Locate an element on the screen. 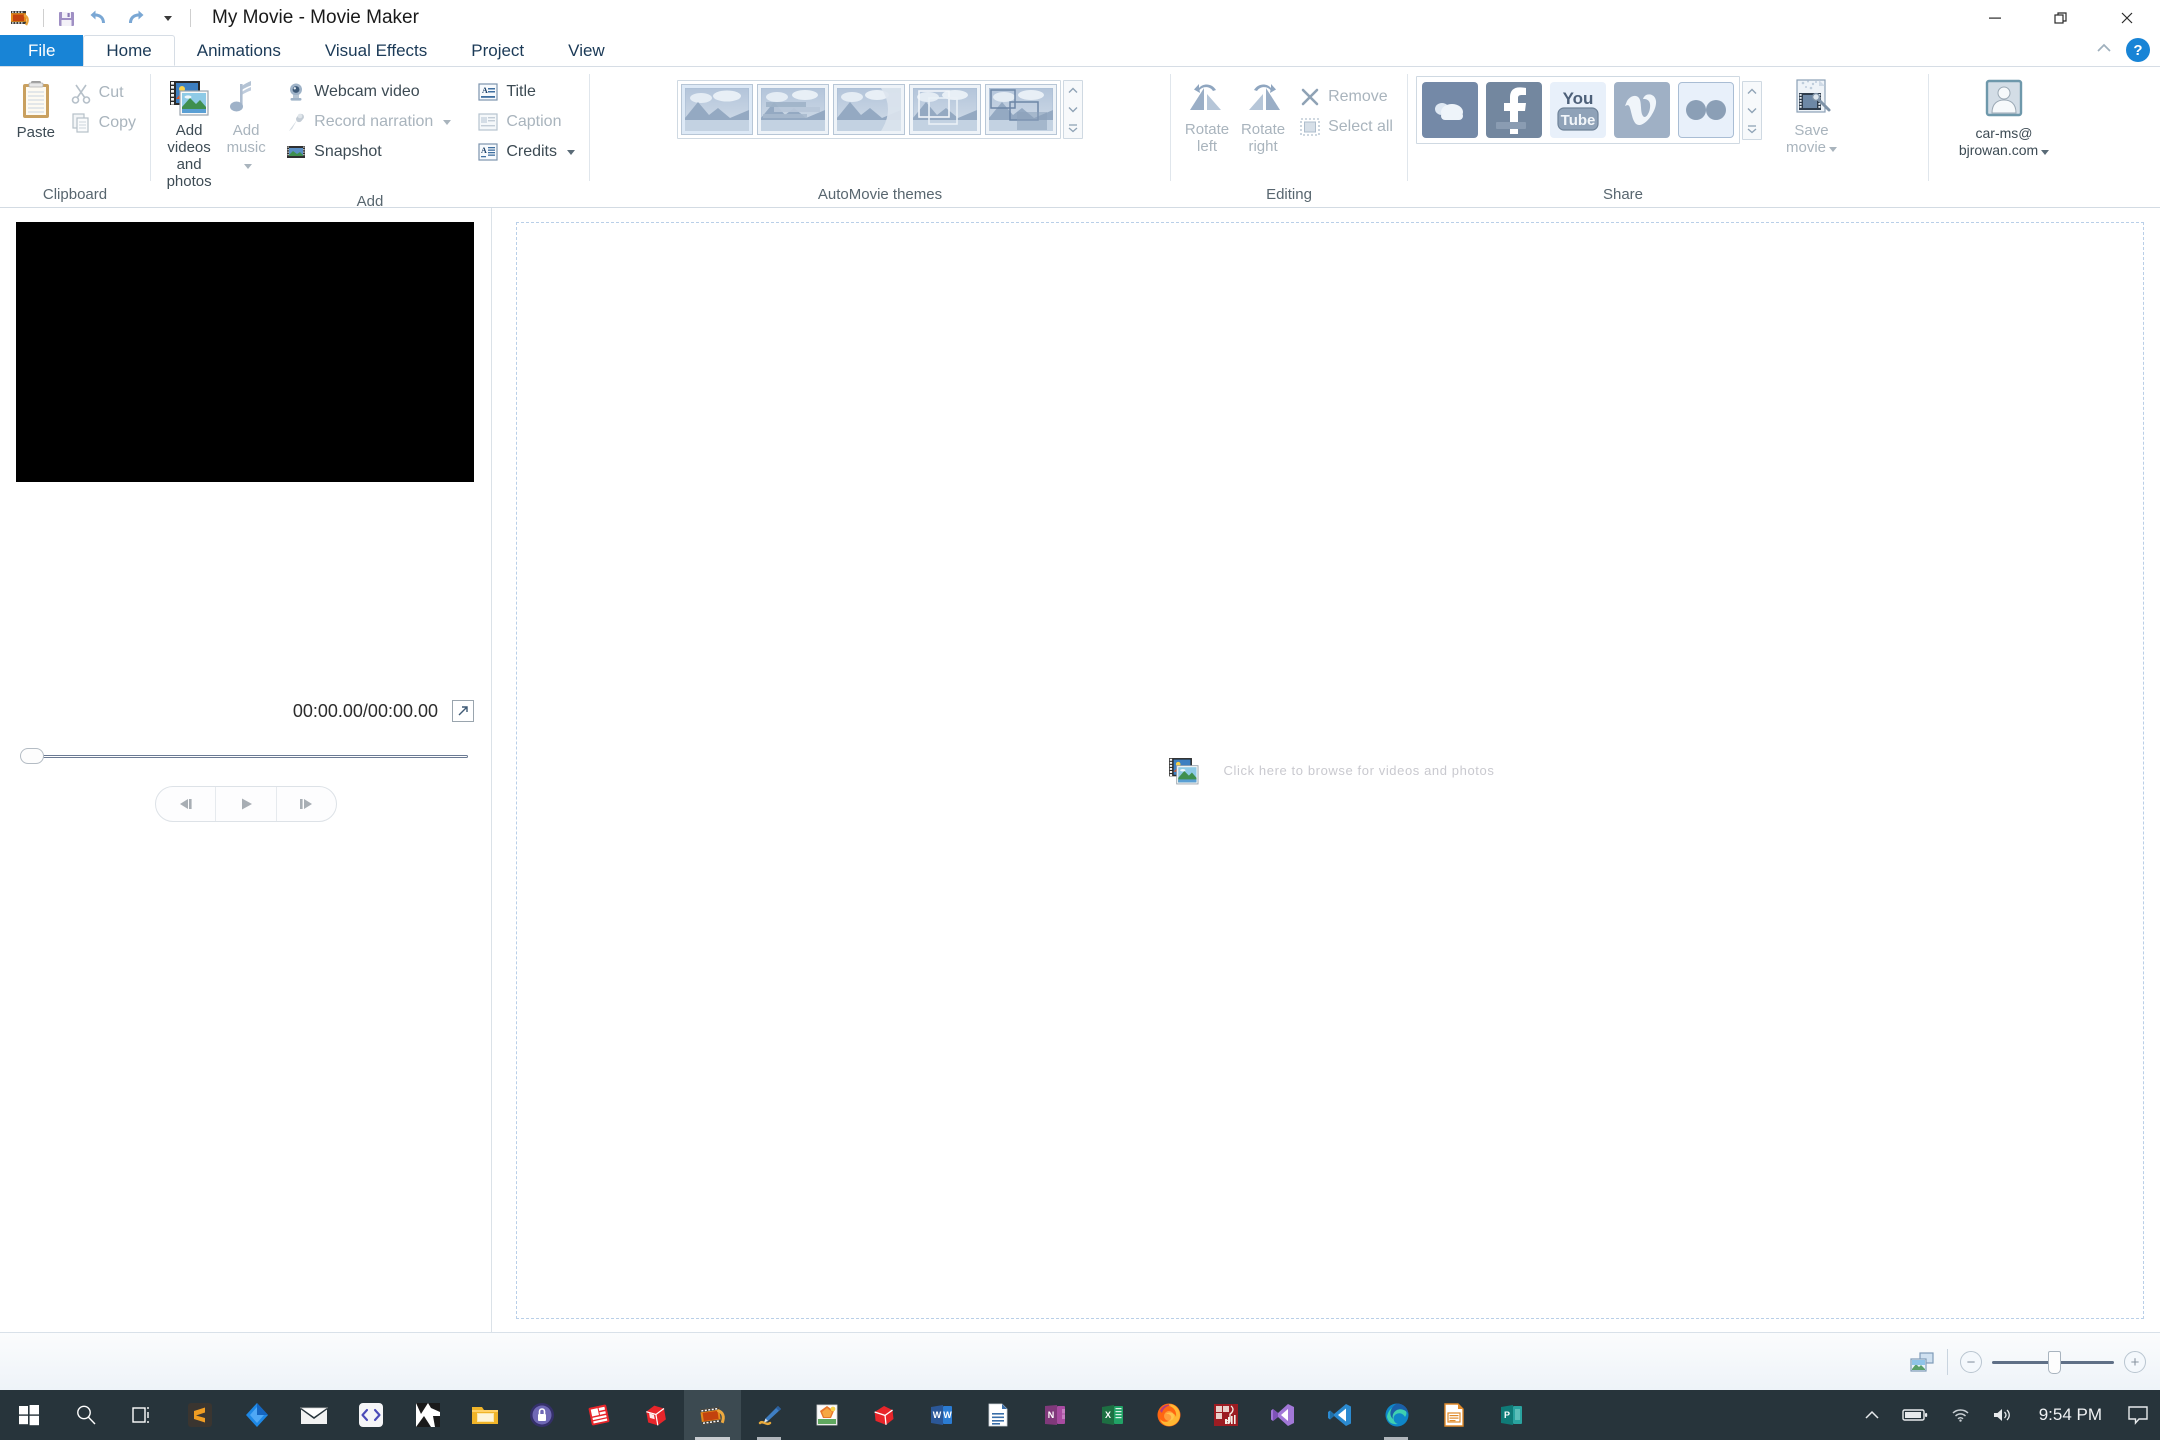  taskbar-paint is located at coordinates (769, 1415).